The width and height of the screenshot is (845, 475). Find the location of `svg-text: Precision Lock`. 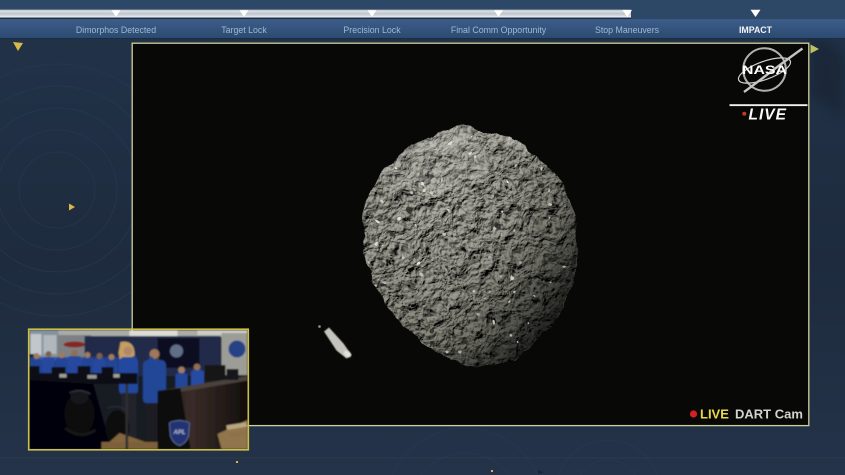

svg-text: Precision Lock is located at coordinates (372, 30).